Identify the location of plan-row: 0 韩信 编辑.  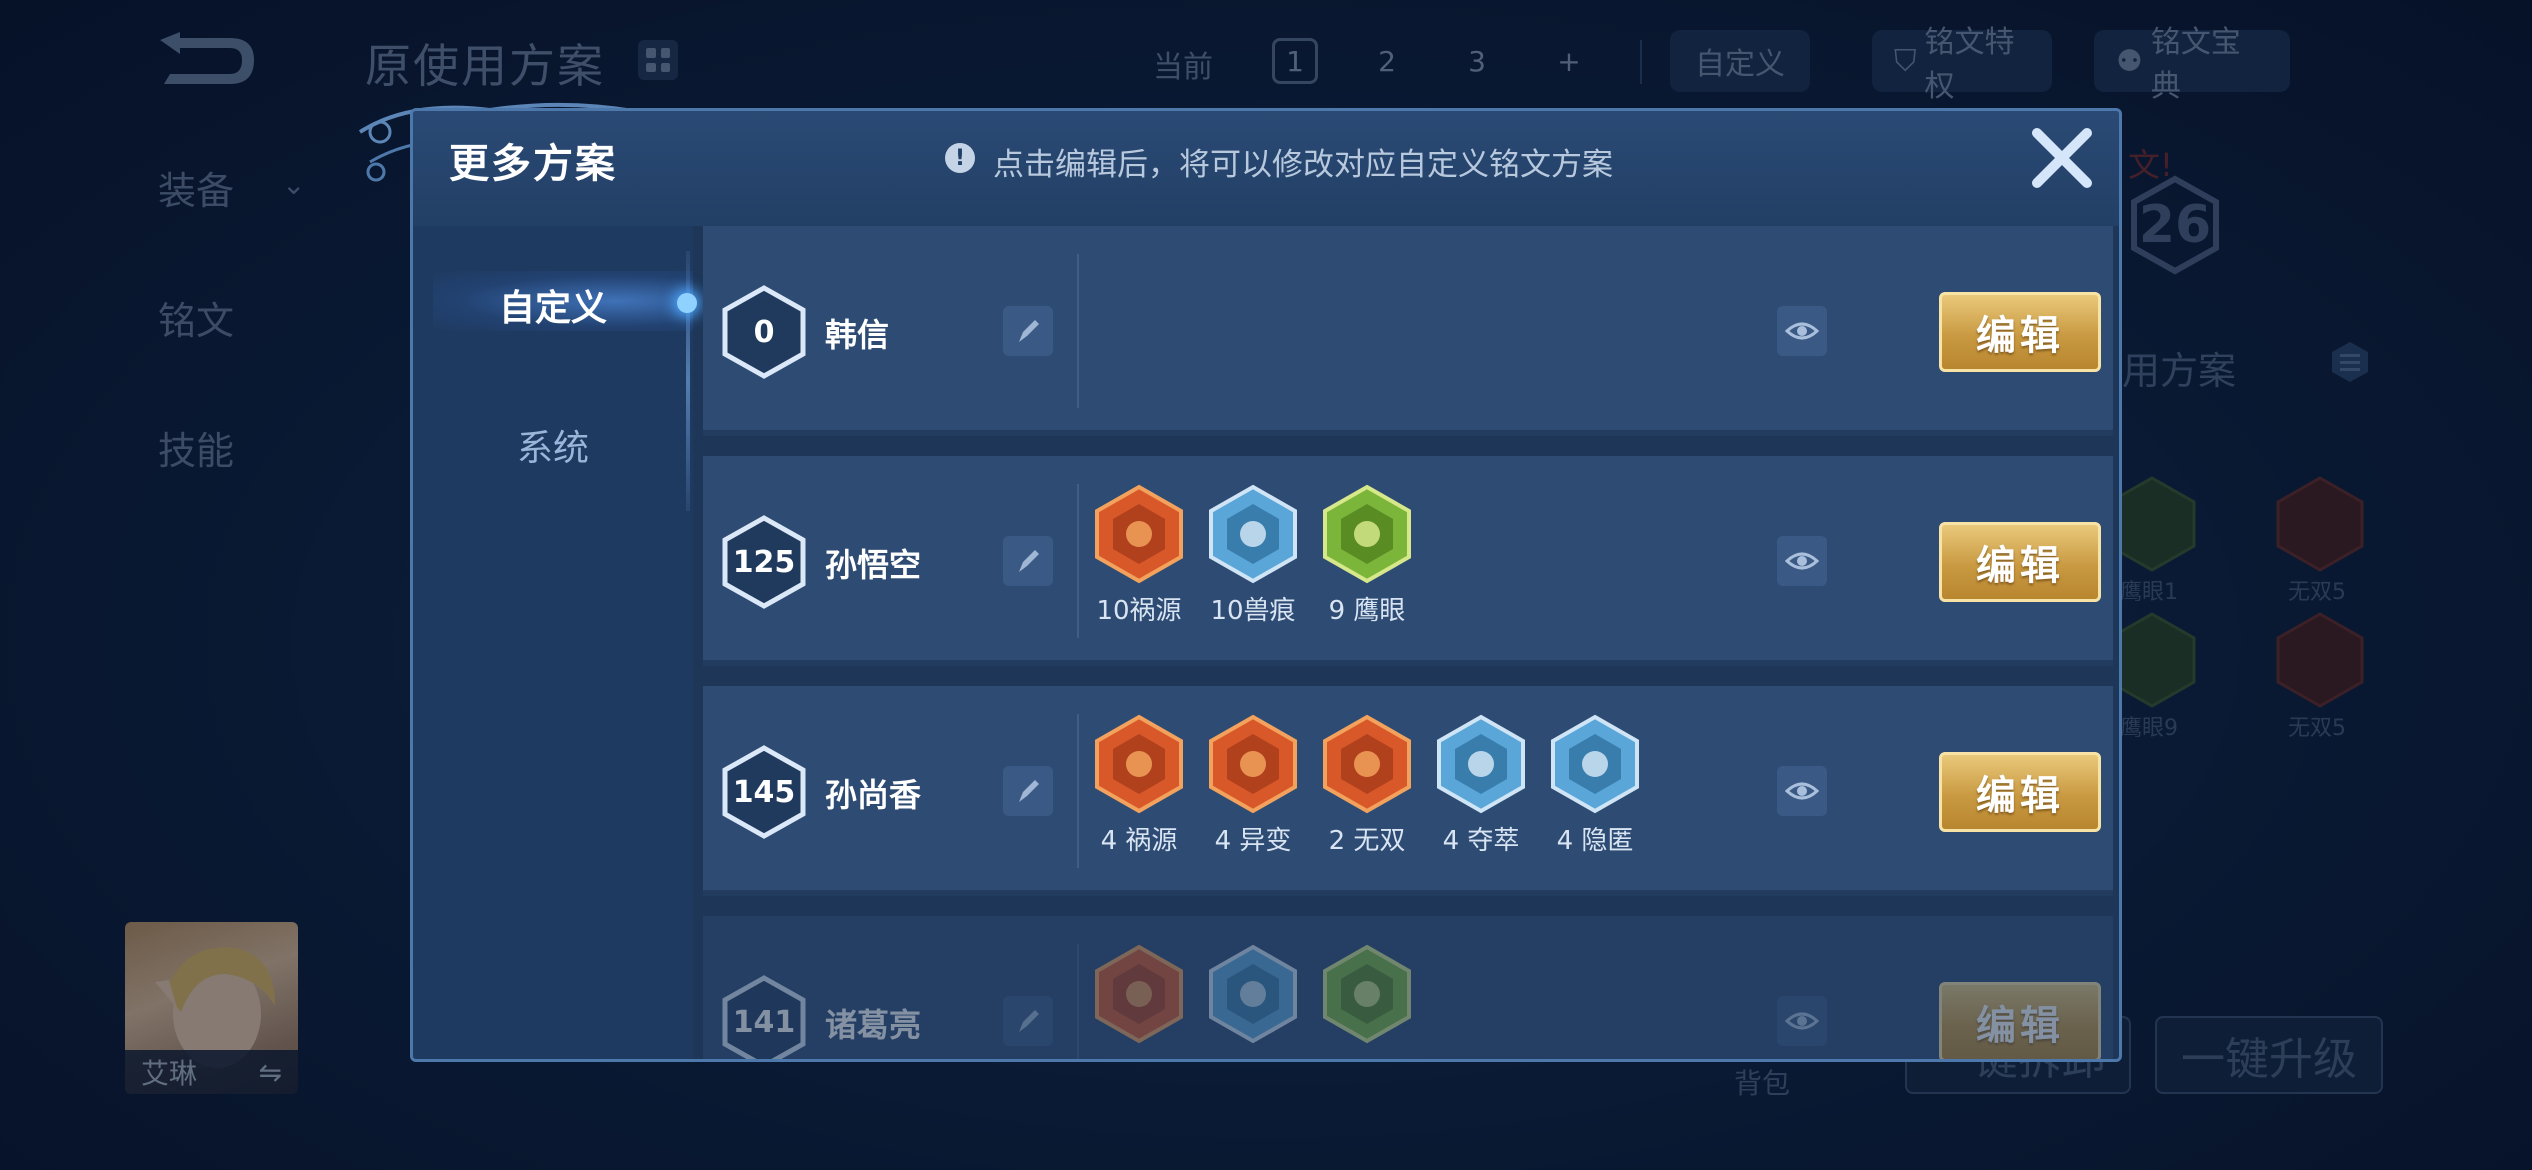
(1408, 331).